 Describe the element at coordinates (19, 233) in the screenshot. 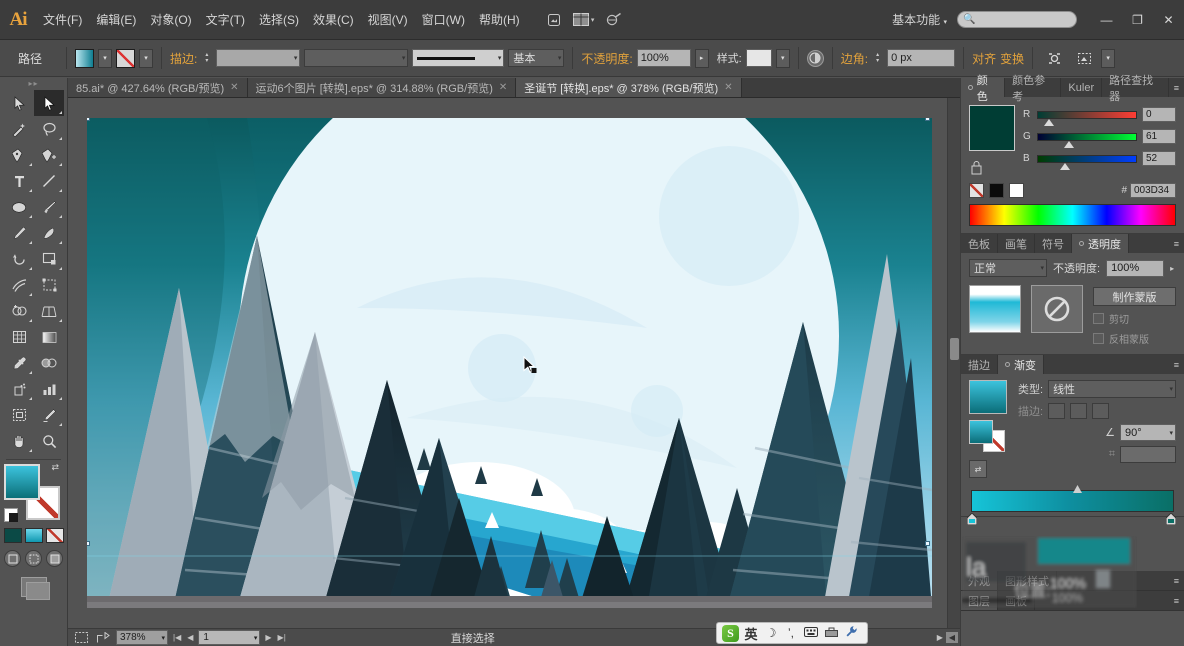

I see `pencil-tool` at that location.